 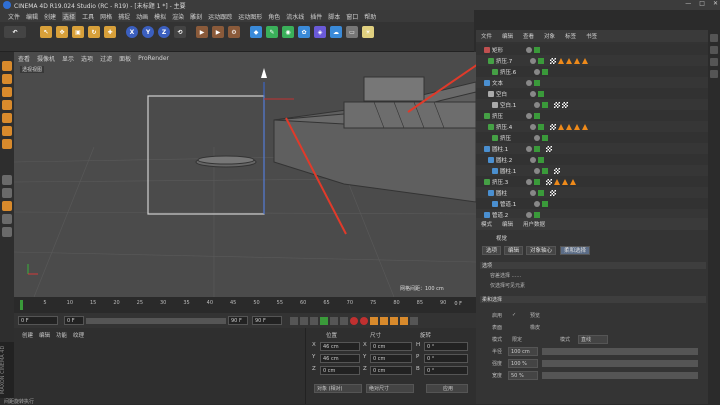 What do you see at coordinates (370, 16) in the screenshot?
I see `menu-item-18: 帮助` at bounding box center [370, 16].